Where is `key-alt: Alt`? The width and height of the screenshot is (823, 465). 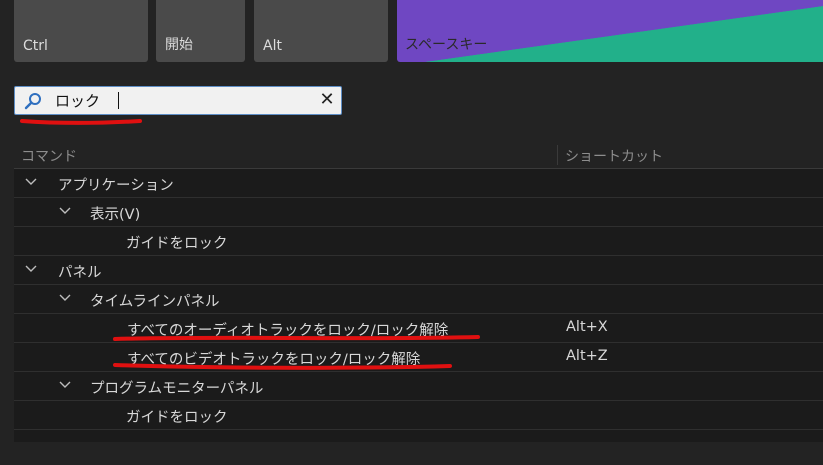 key-alt: Alt is located at coordinates (321, 31).